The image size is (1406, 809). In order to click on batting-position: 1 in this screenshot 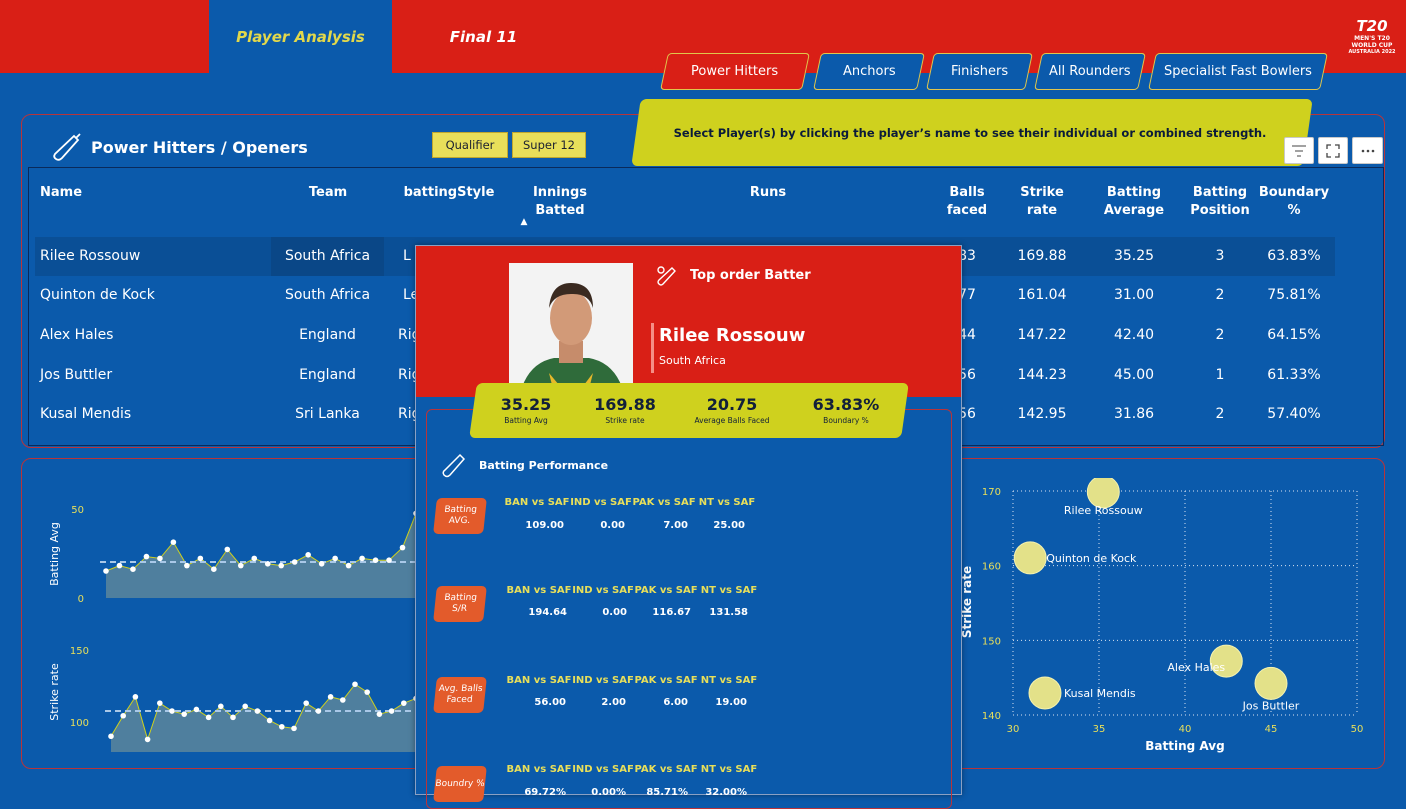, I will do `click(1220, 375)`.